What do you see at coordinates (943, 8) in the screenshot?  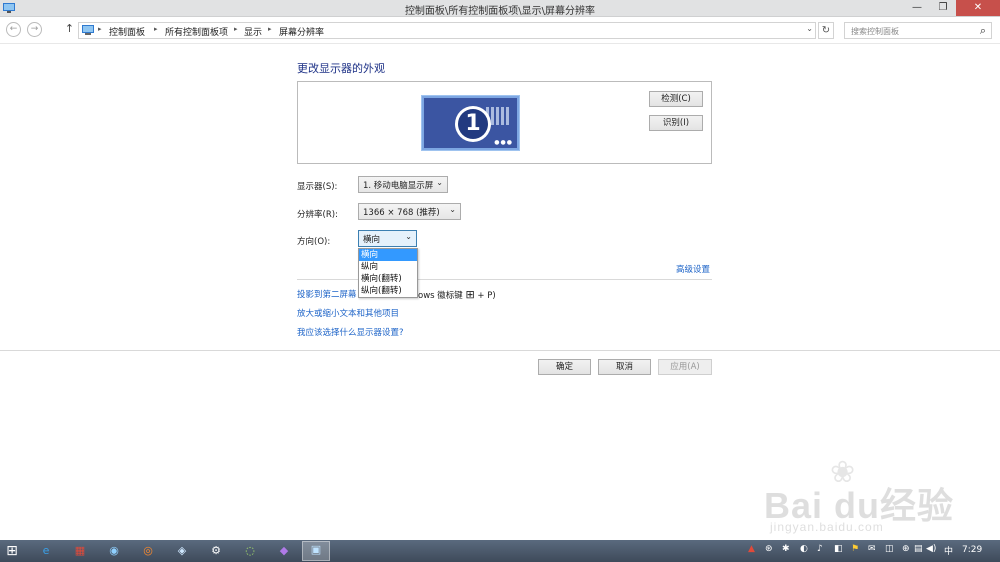 I see `maximize-button: ❐` at bounding box center [943, 8].